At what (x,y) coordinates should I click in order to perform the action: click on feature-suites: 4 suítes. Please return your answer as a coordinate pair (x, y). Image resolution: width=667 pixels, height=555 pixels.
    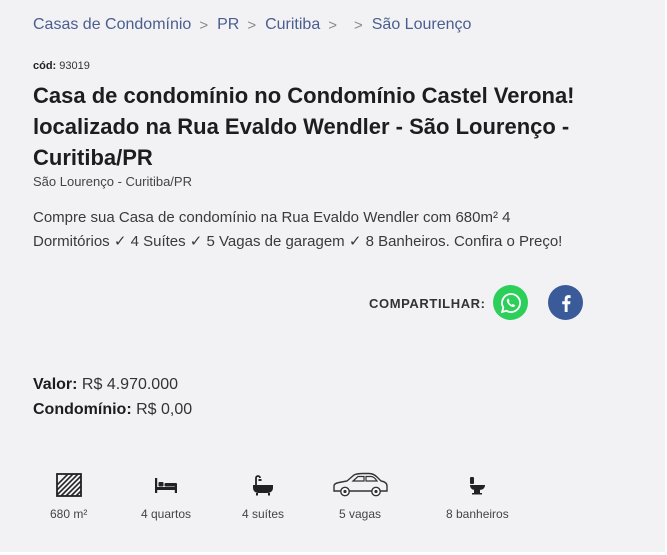
    Looking at the image, I should click on (263, 494).